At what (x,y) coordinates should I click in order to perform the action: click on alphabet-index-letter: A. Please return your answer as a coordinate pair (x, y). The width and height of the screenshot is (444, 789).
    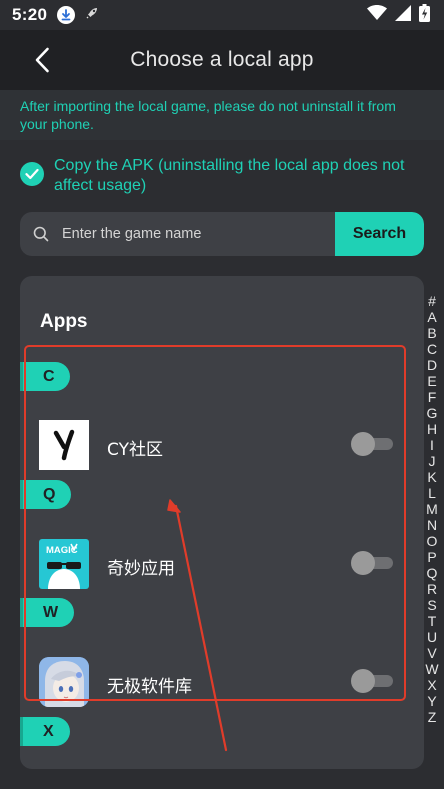
    Looking at the image, I should click on (431, 317).